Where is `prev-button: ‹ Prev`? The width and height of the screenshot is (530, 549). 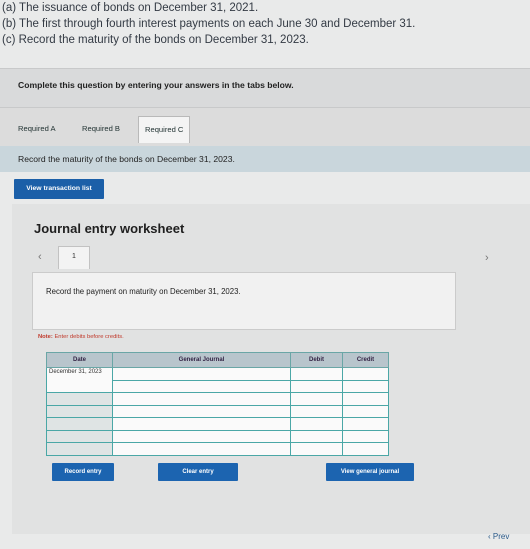
prev-button: ‹ Prev is located at coordinates (498, 536).